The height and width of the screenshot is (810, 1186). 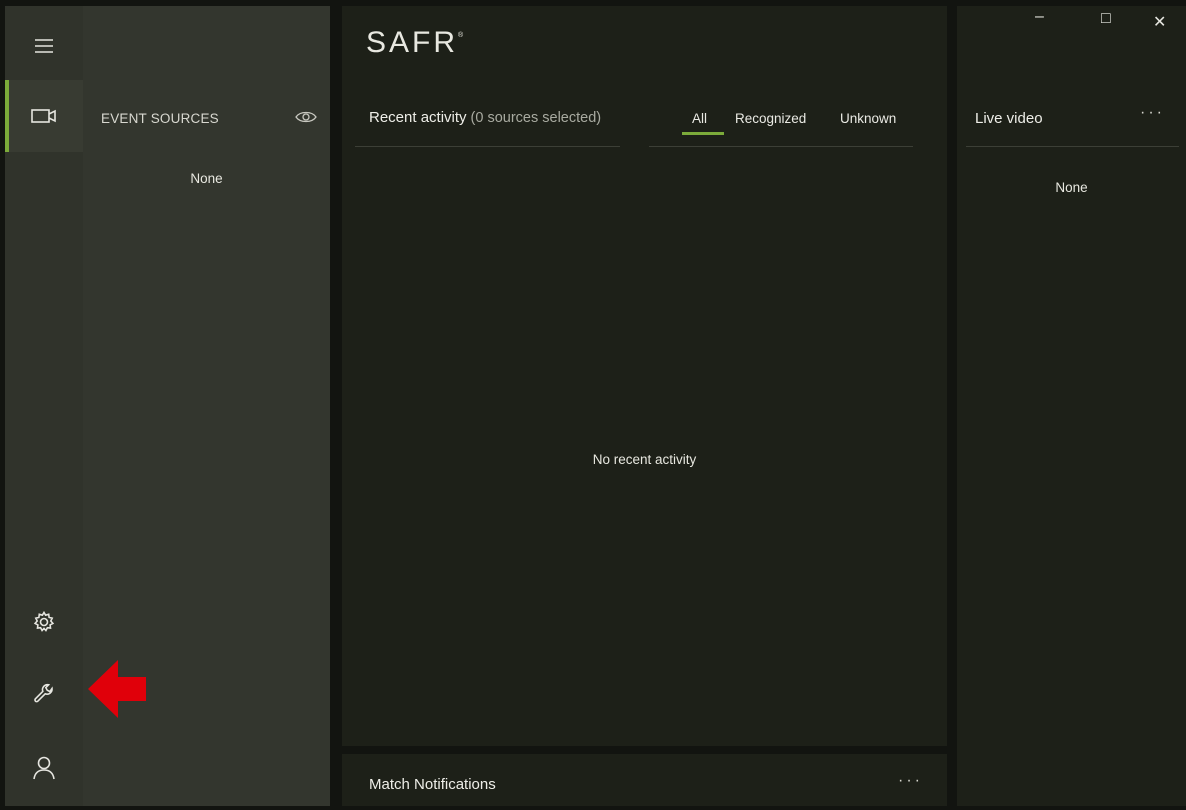 I want to click on maximize-button: □, so click(x=1106, y=19).